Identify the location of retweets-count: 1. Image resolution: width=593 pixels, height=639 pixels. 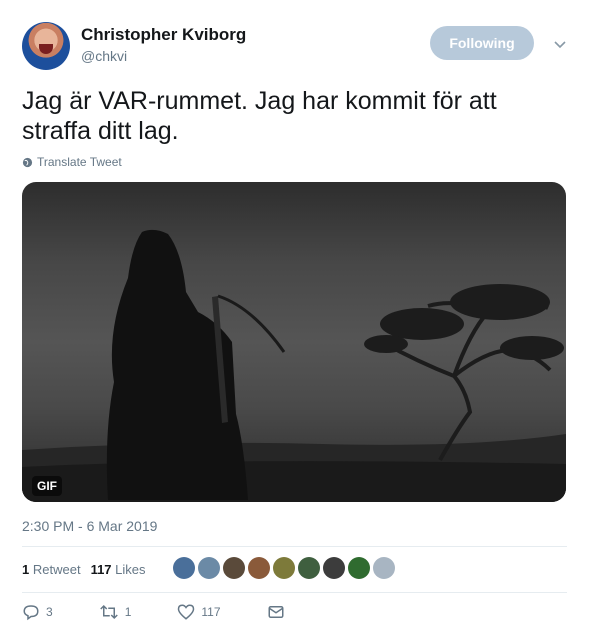
(26, 569).